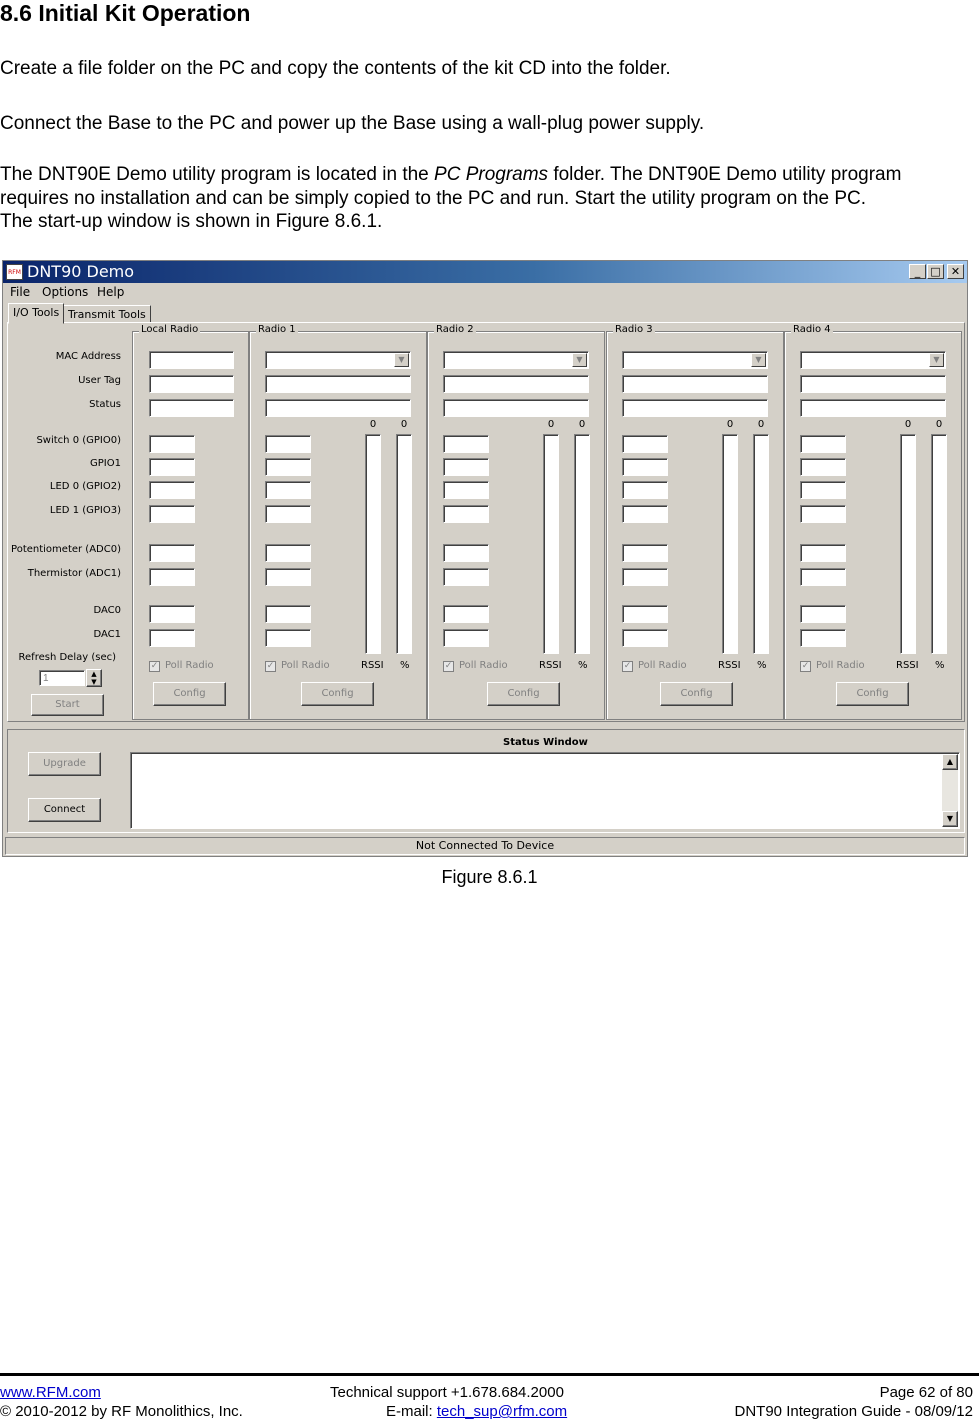 The width and height of the screenshot is (979, 1422). What do you see at coordinates (939, 544) in the screenshot?
I see `percent-bar` at bounding box center [939, 544].